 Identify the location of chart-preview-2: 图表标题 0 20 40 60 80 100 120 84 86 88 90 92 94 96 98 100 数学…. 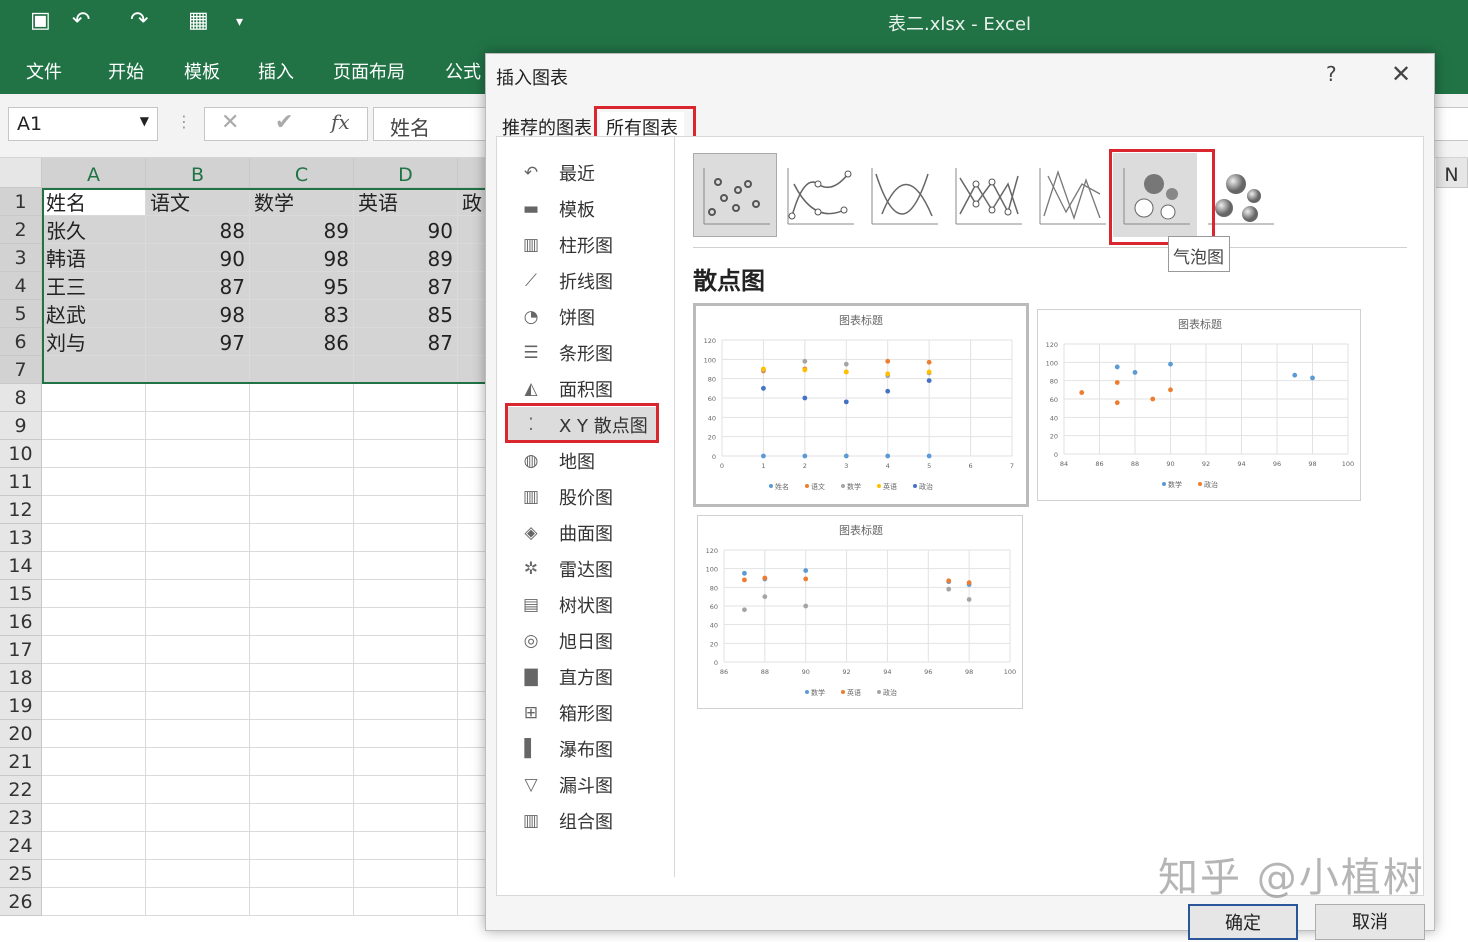
(1199, 405).